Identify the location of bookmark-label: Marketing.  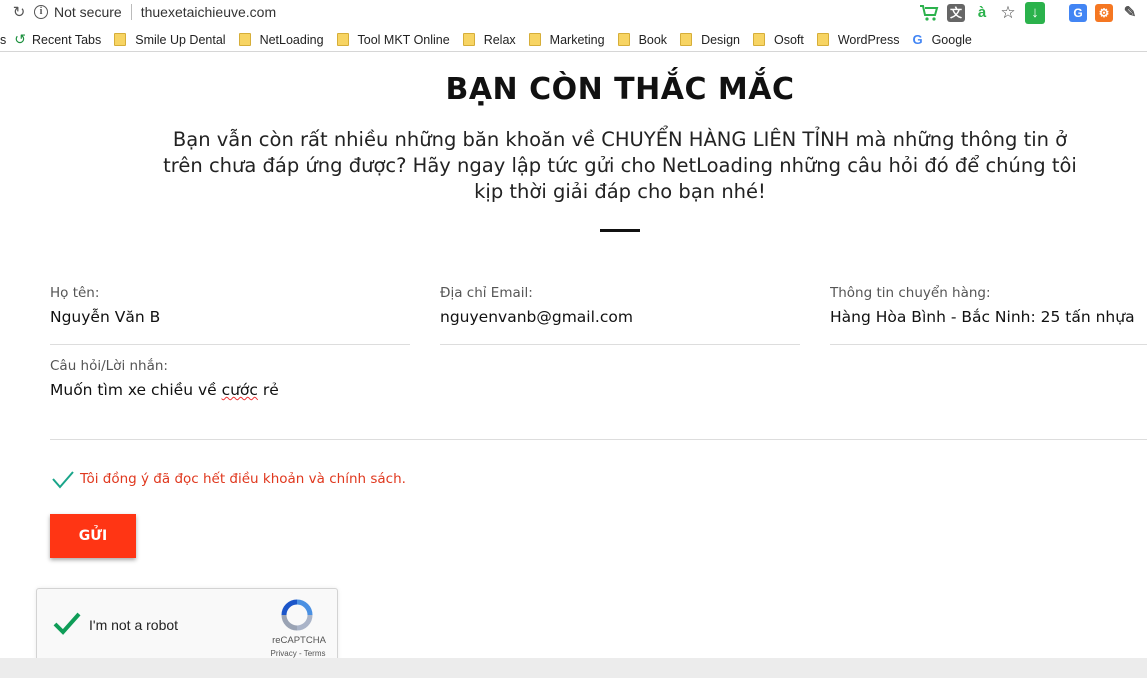
(577, 39).